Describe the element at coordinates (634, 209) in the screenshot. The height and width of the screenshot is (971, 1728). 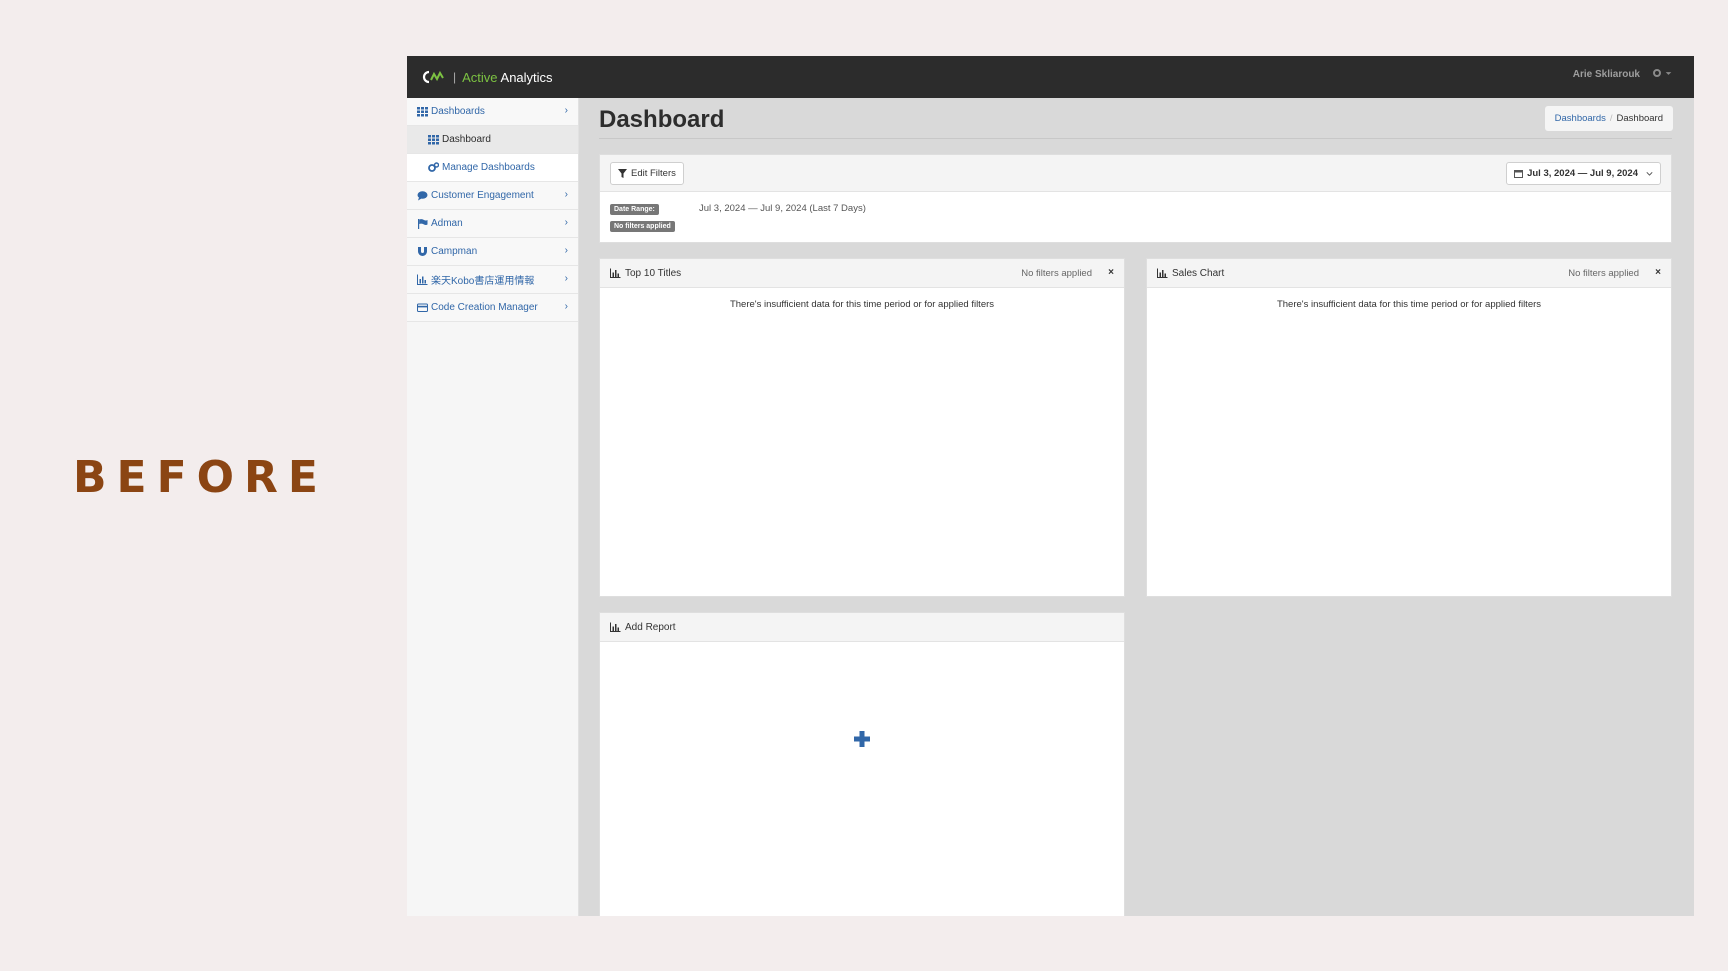
I see `date-range-badge: Date Range:` at that location.